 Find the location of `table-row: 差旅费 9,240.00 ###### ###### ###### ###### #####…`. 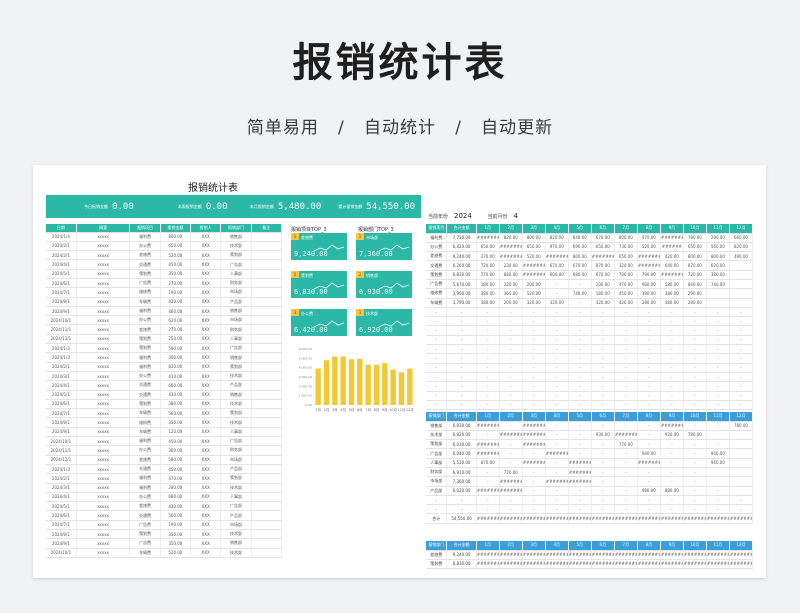

table-row: 差旅费 9,240.00 ###### ###### ###### ###### #####… is located at coordinates (590, 555).